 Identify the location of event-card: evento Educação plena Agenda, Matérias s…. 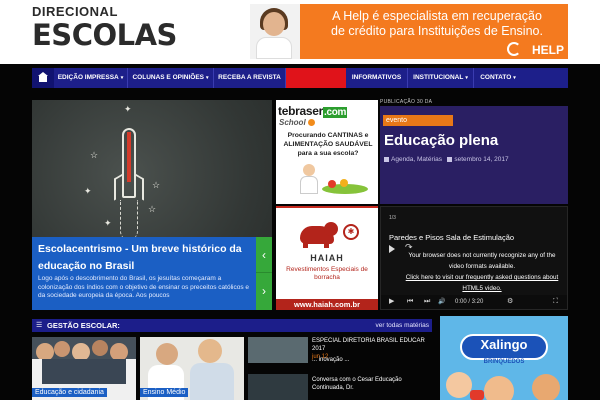
(474, 155).